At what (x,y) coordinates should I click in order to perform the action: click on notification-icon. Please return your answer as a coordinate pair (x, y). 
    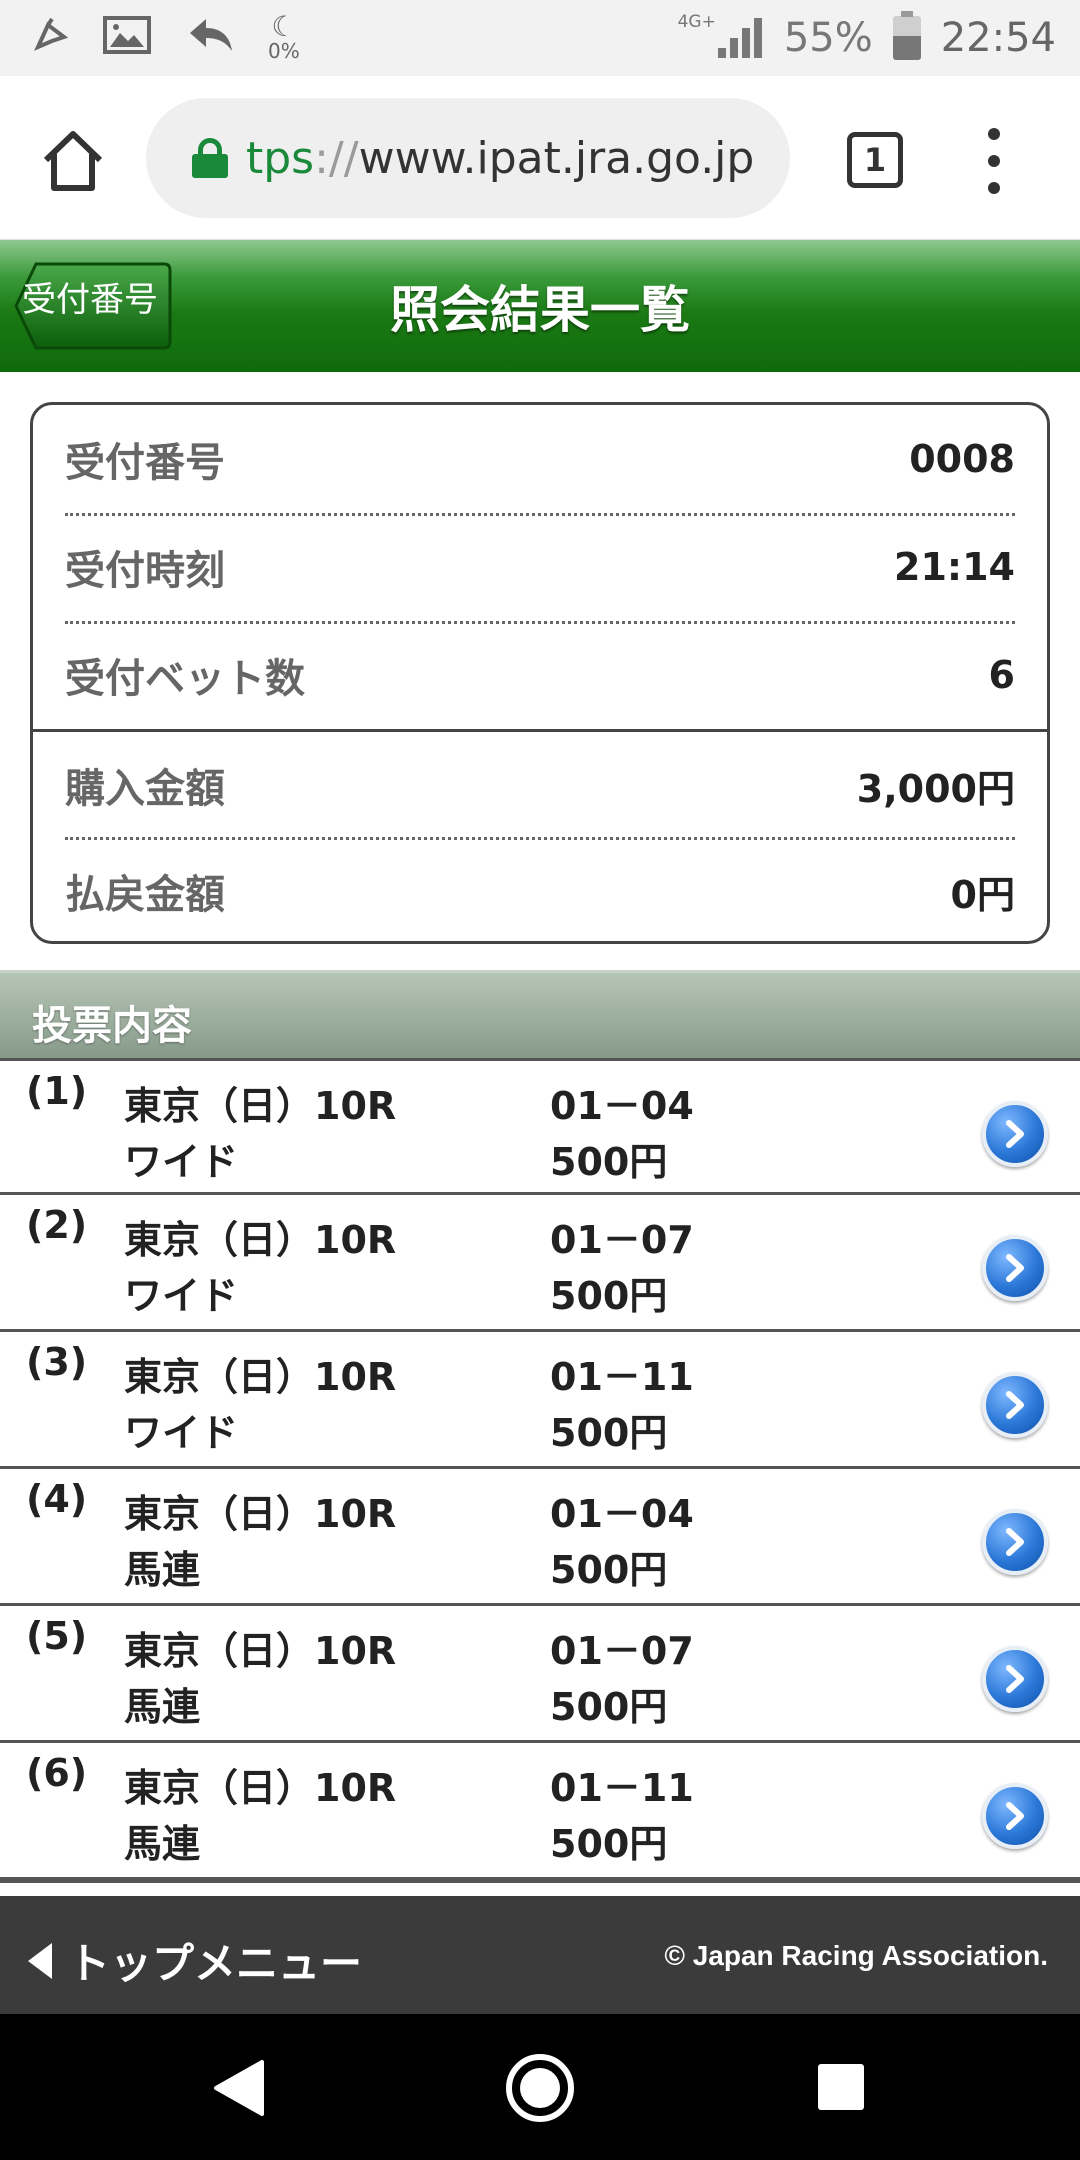
    Looking at the image, I should click on (51, 38).